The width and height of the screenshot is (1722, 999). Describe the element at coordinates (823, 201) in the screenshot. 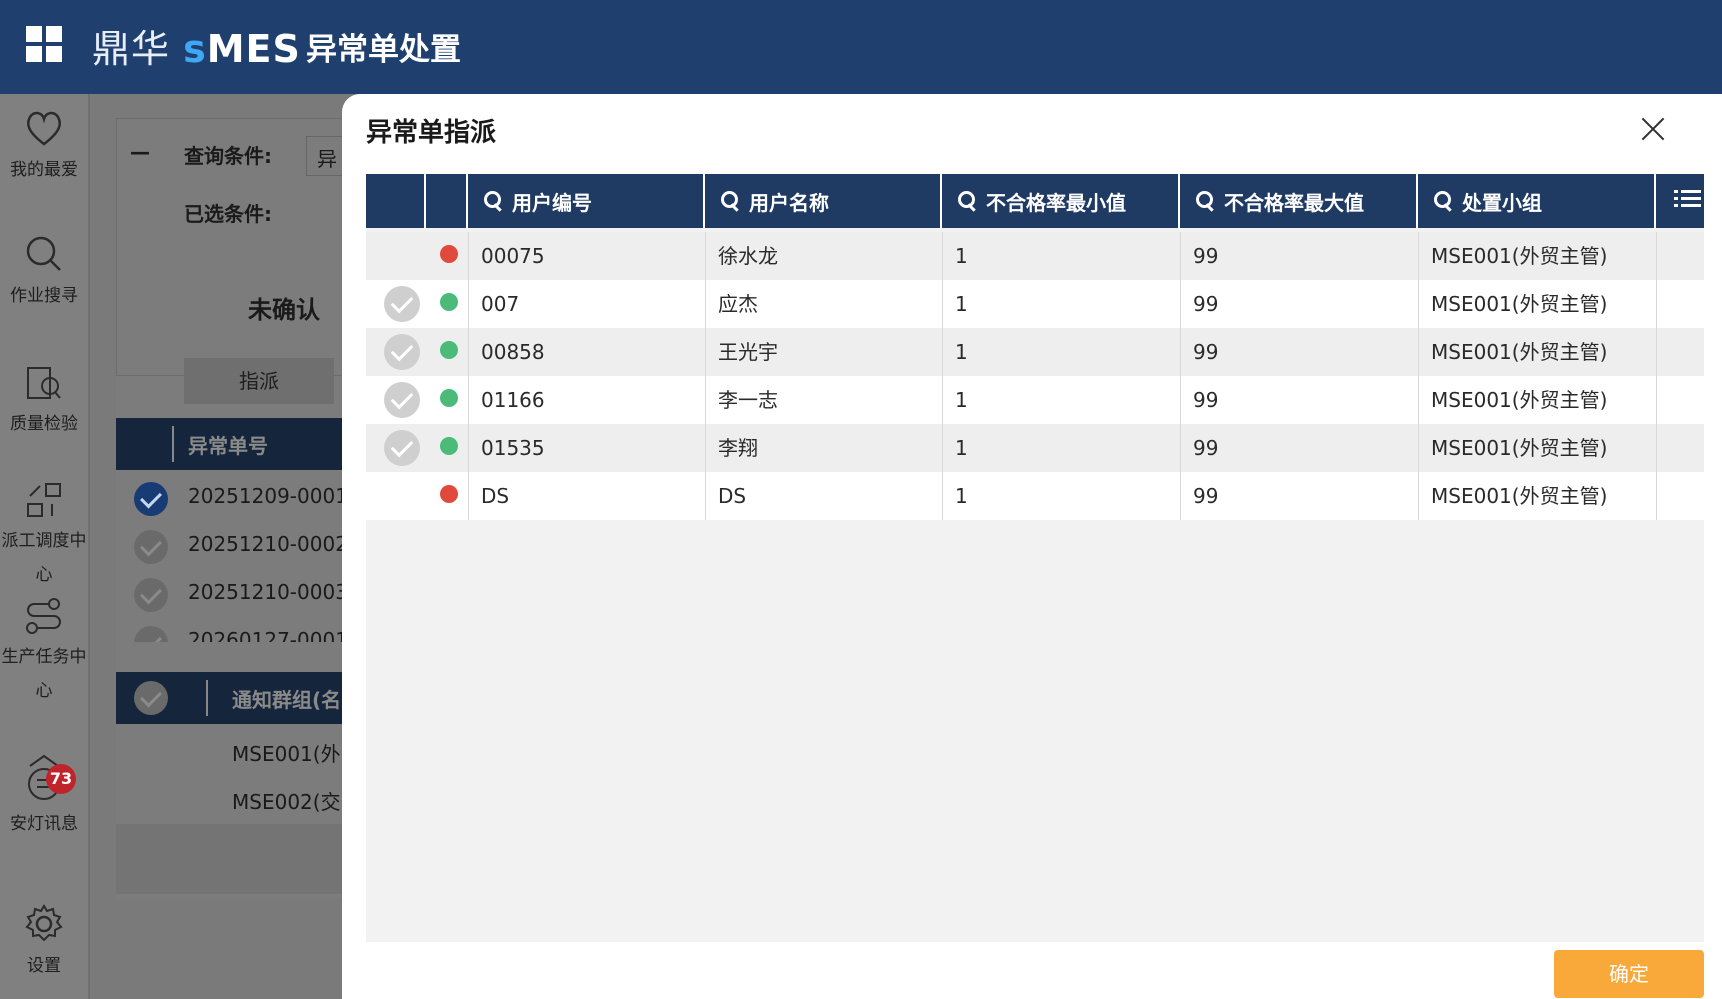

I see `header-user-name: 用户名称` at that location.